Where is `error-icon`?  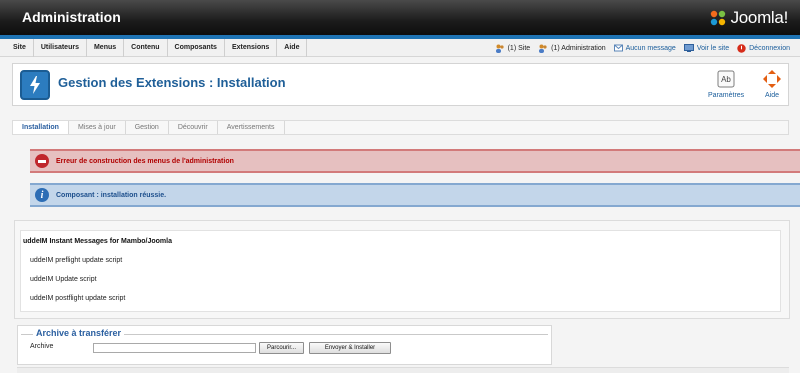
error-icon is located at coordinates (42, 161).